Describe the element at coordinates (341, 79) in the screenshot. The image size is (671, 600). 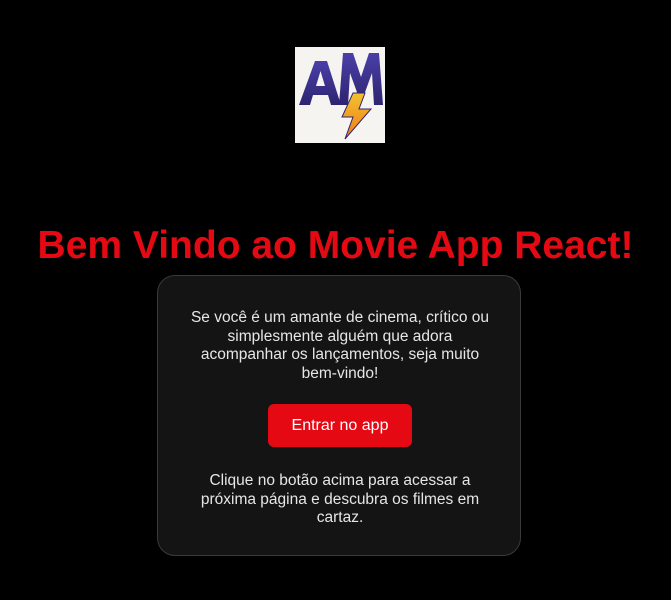
I see `logo-letters` at that location.